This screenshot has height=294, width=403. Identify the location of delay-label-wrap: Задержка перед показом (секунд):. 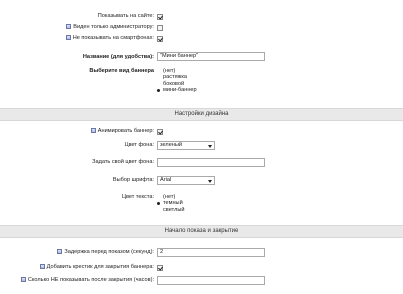
(105, 252).